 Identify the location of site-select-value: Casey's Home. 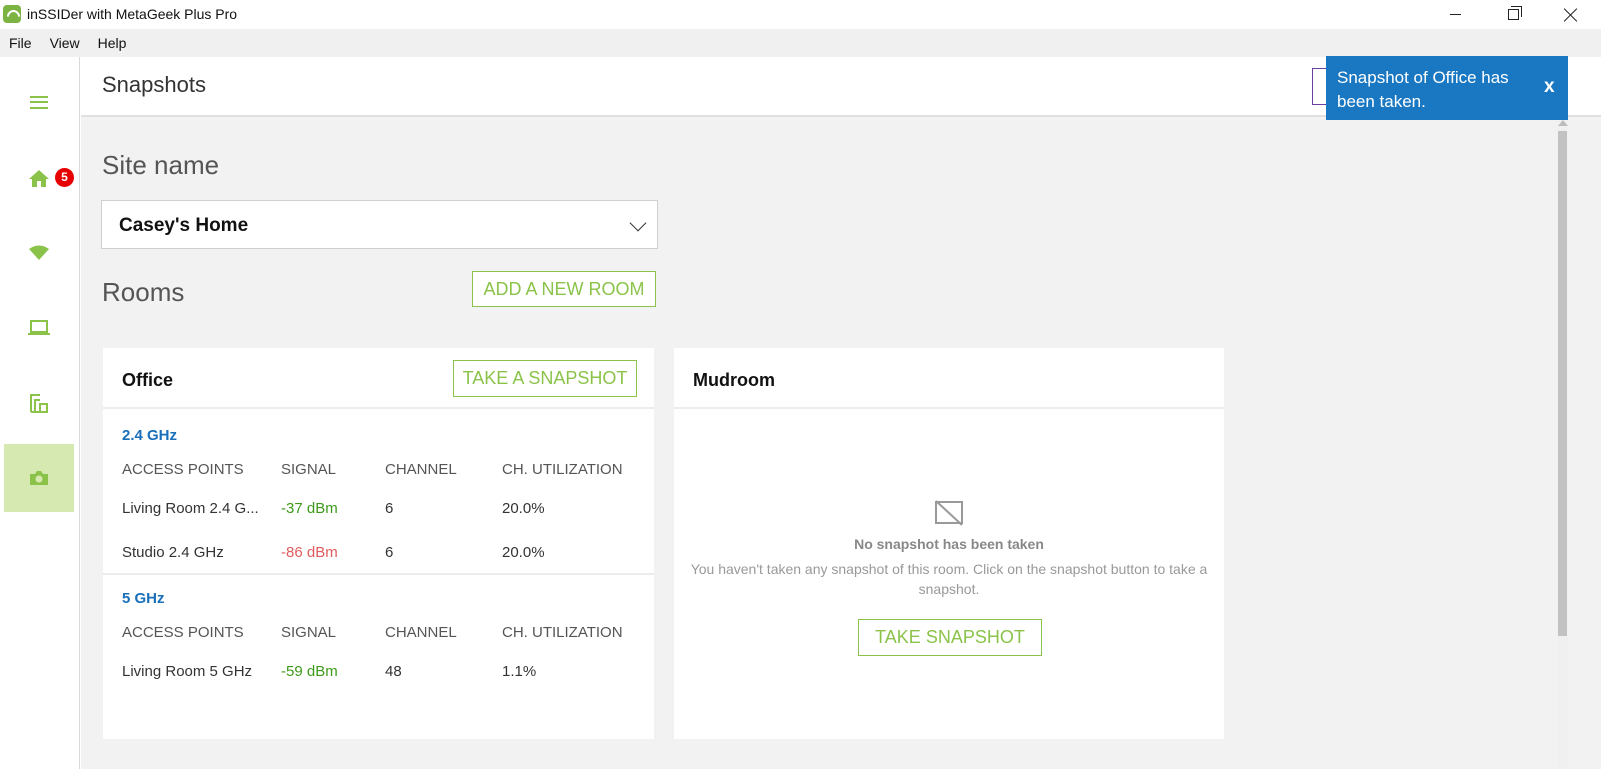
(184, 225).